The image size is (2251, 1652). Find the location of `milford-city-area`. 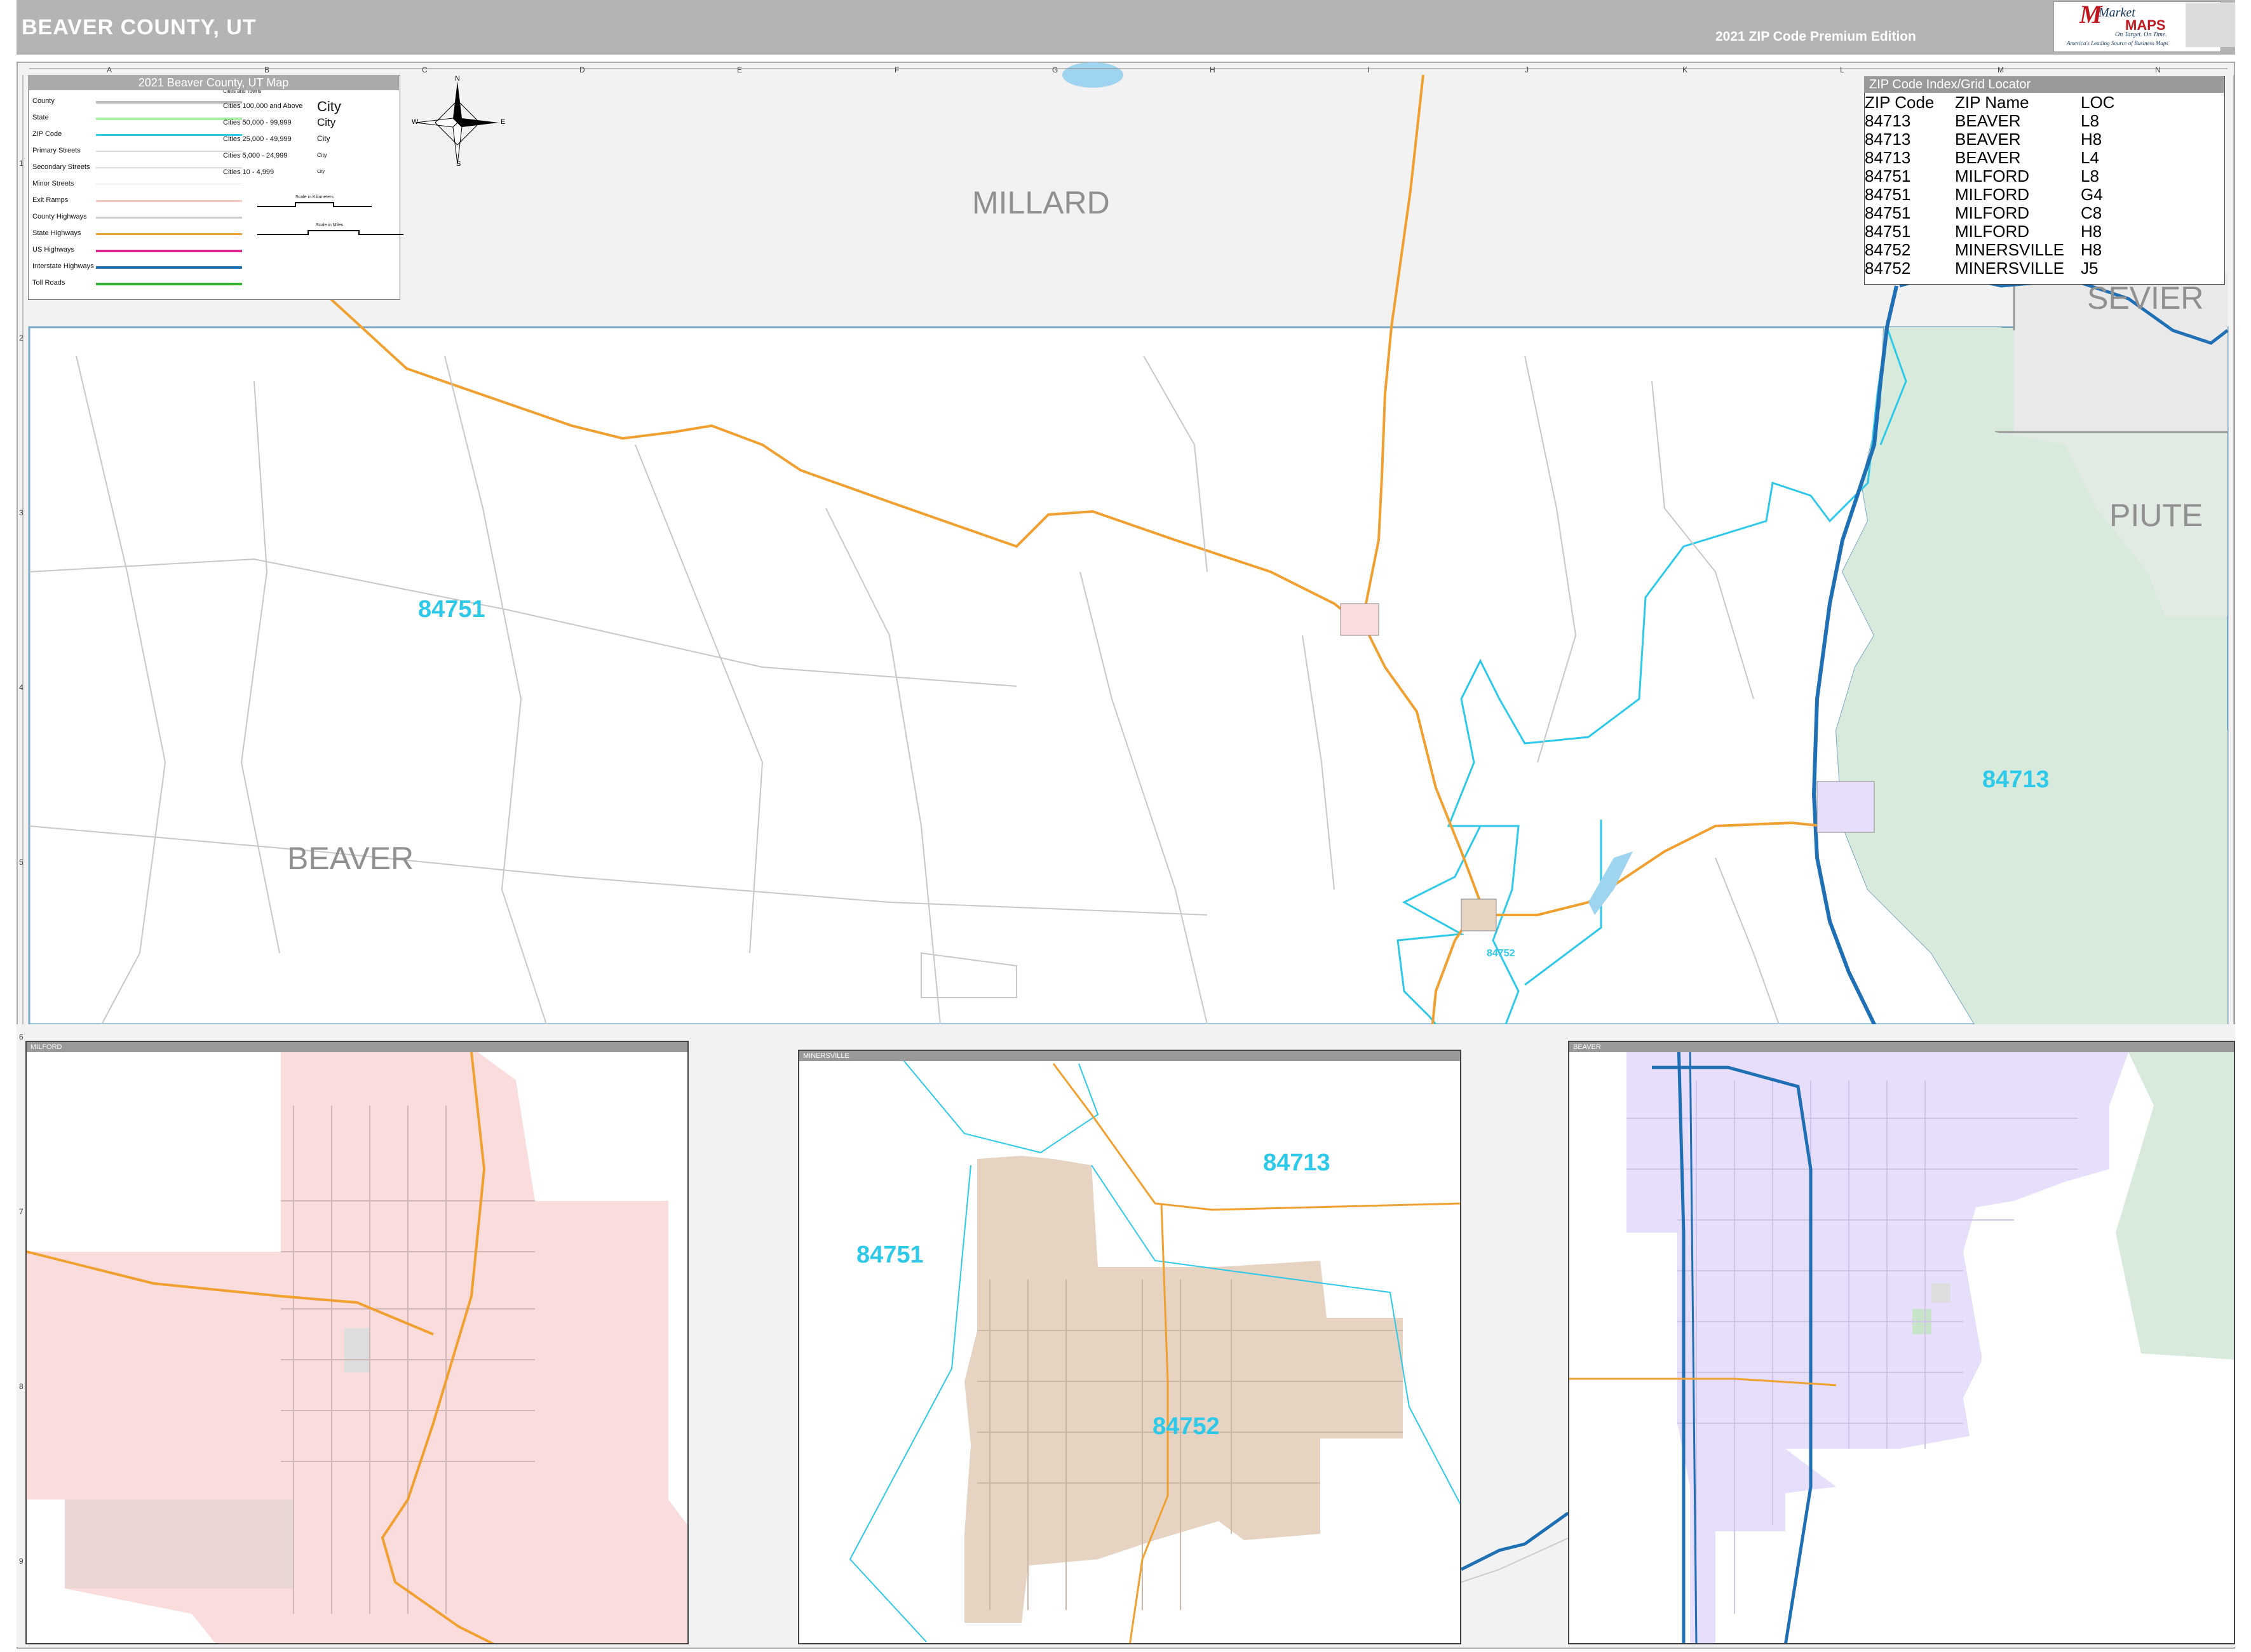

milford-city-area is located at coordinates (1359, 619).